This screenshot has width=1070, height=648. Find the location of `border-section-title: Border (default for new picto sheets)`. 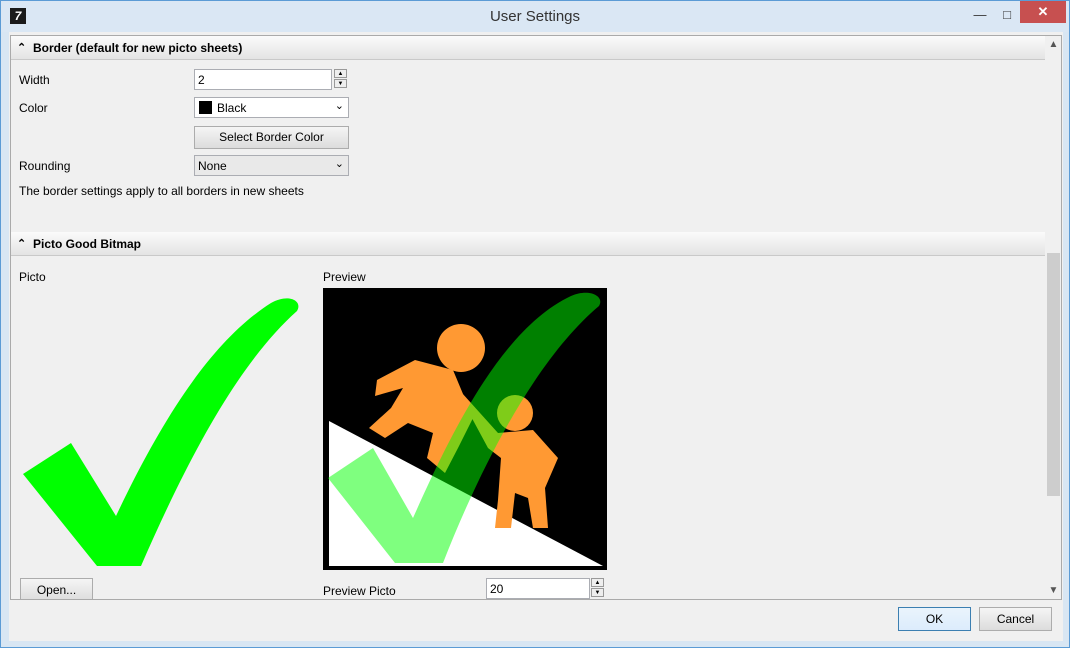

border-section-title: Border (default for new picto sheets) is located at coordinates (138, 48).